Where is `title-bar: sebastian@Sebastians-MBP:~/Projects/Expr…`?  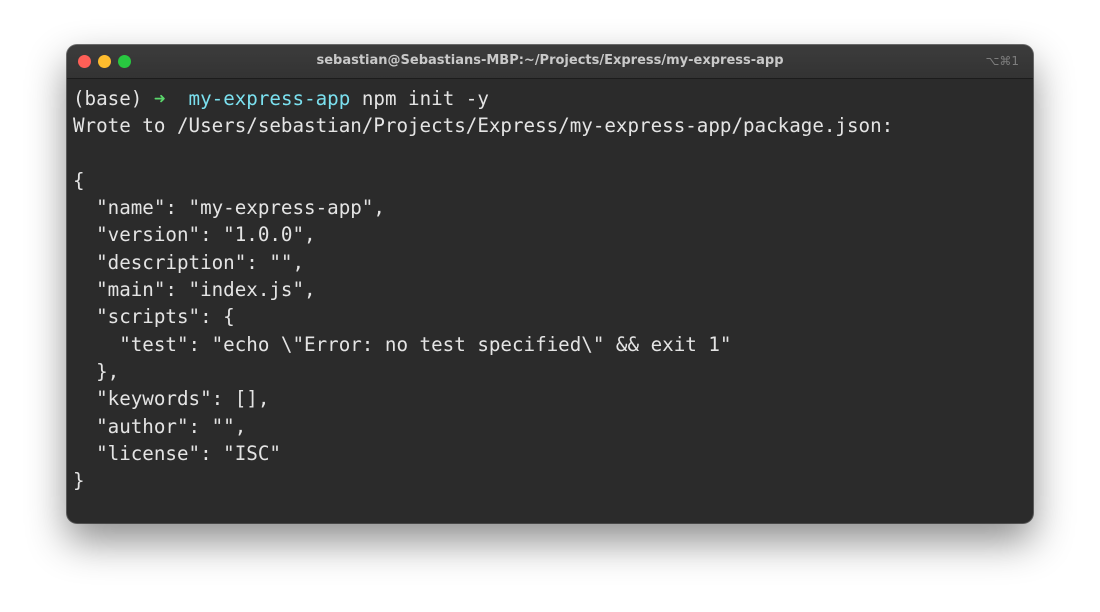
title-bar: sebastian@Sebastians-MBP:~/Projects/Expr… is located at coordinates (550, 62).